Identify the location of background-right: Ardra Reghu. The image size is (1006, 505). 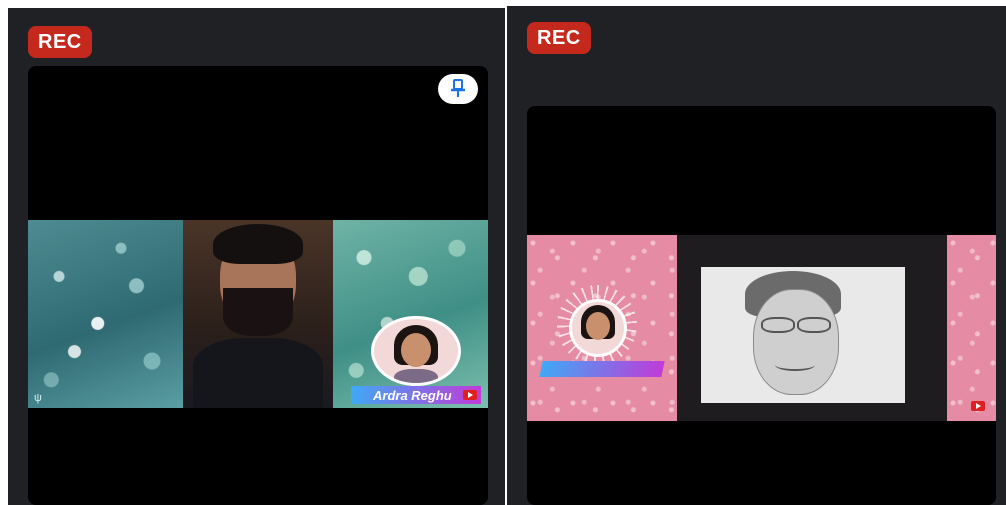
(410, 314).